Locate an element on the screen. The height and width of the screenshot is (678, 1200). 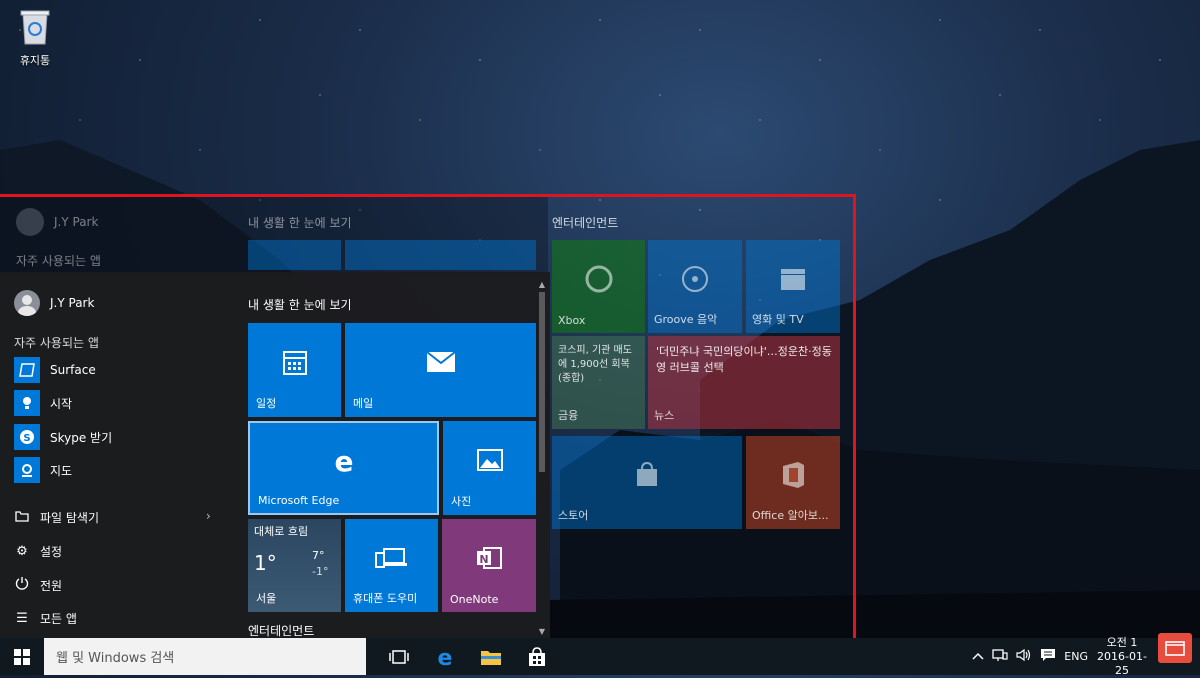
onenote-icon: N is located at coordinates (489, 560).